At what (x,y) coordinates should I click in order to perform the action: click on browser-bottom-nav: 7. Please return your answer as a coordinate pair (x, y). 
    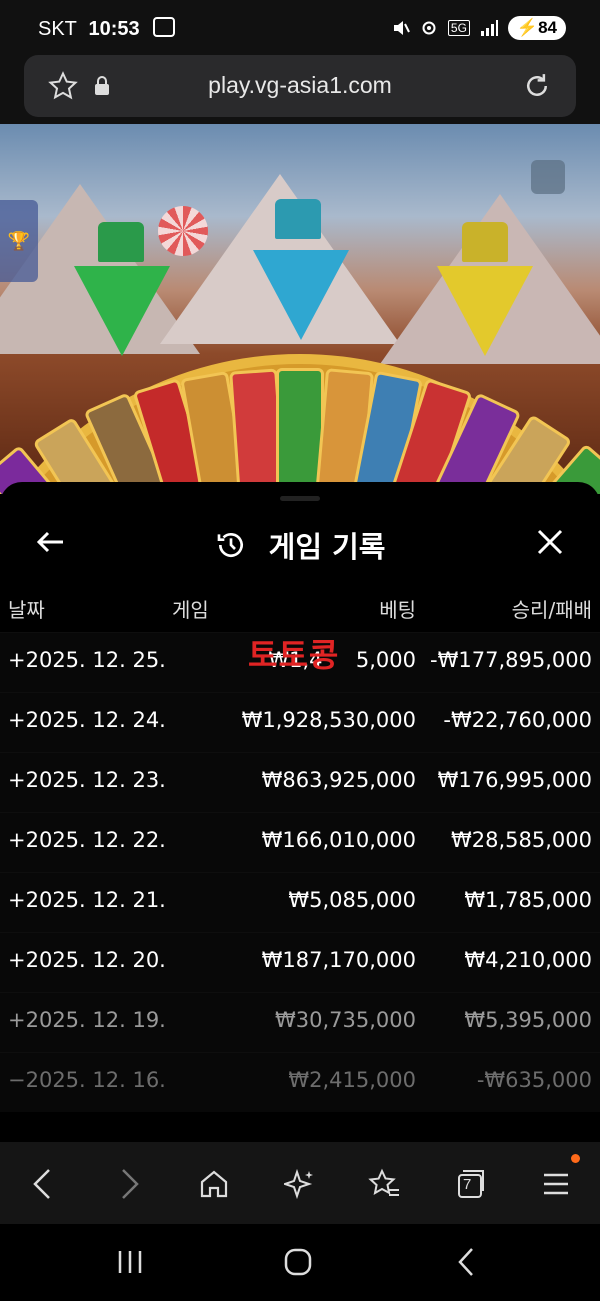
    Looking at the image, I should click on (300, 1183).